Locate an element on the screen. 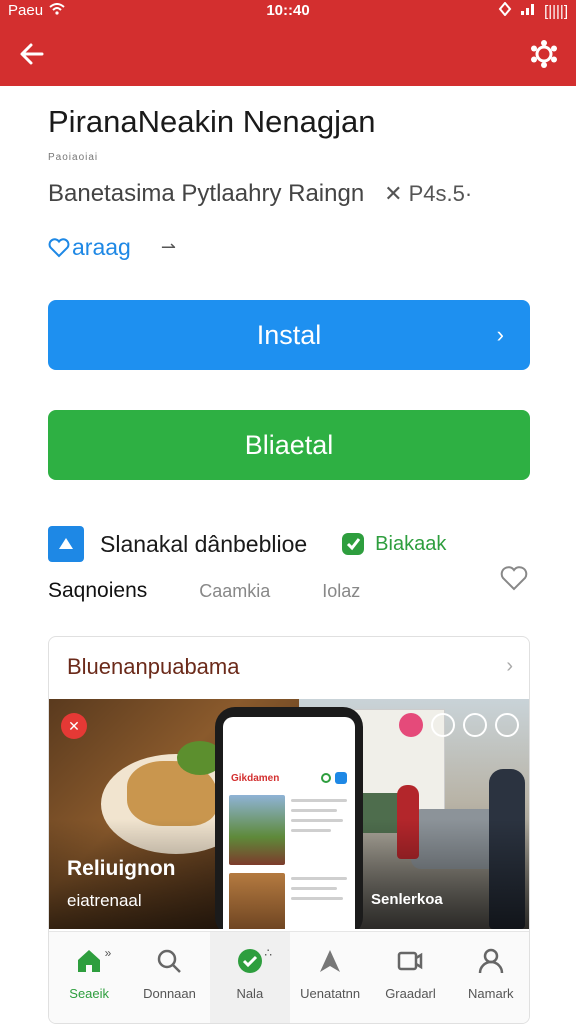 This screenshot has height=1024, width=576. tab-2: Caamkia is located at coordinates (234, 591).